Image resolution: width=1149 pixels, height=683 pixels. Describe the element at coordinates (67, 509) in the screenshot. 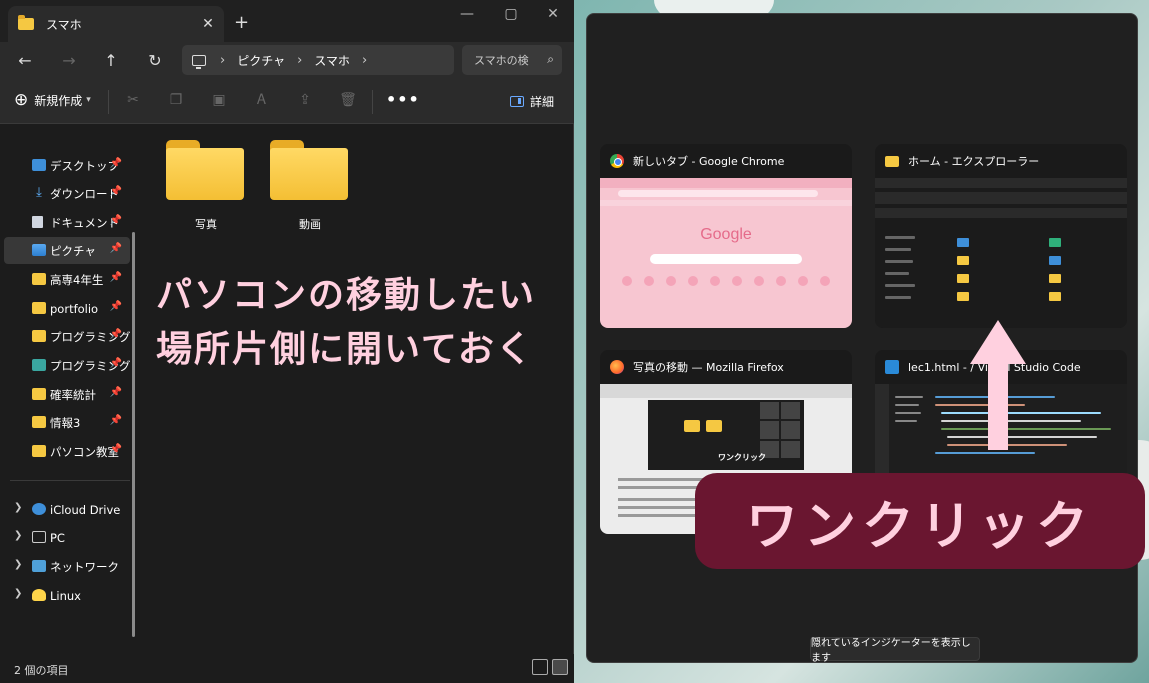

I see `sidebar-item-icloud: ❯ iCloud Drive` at that location.